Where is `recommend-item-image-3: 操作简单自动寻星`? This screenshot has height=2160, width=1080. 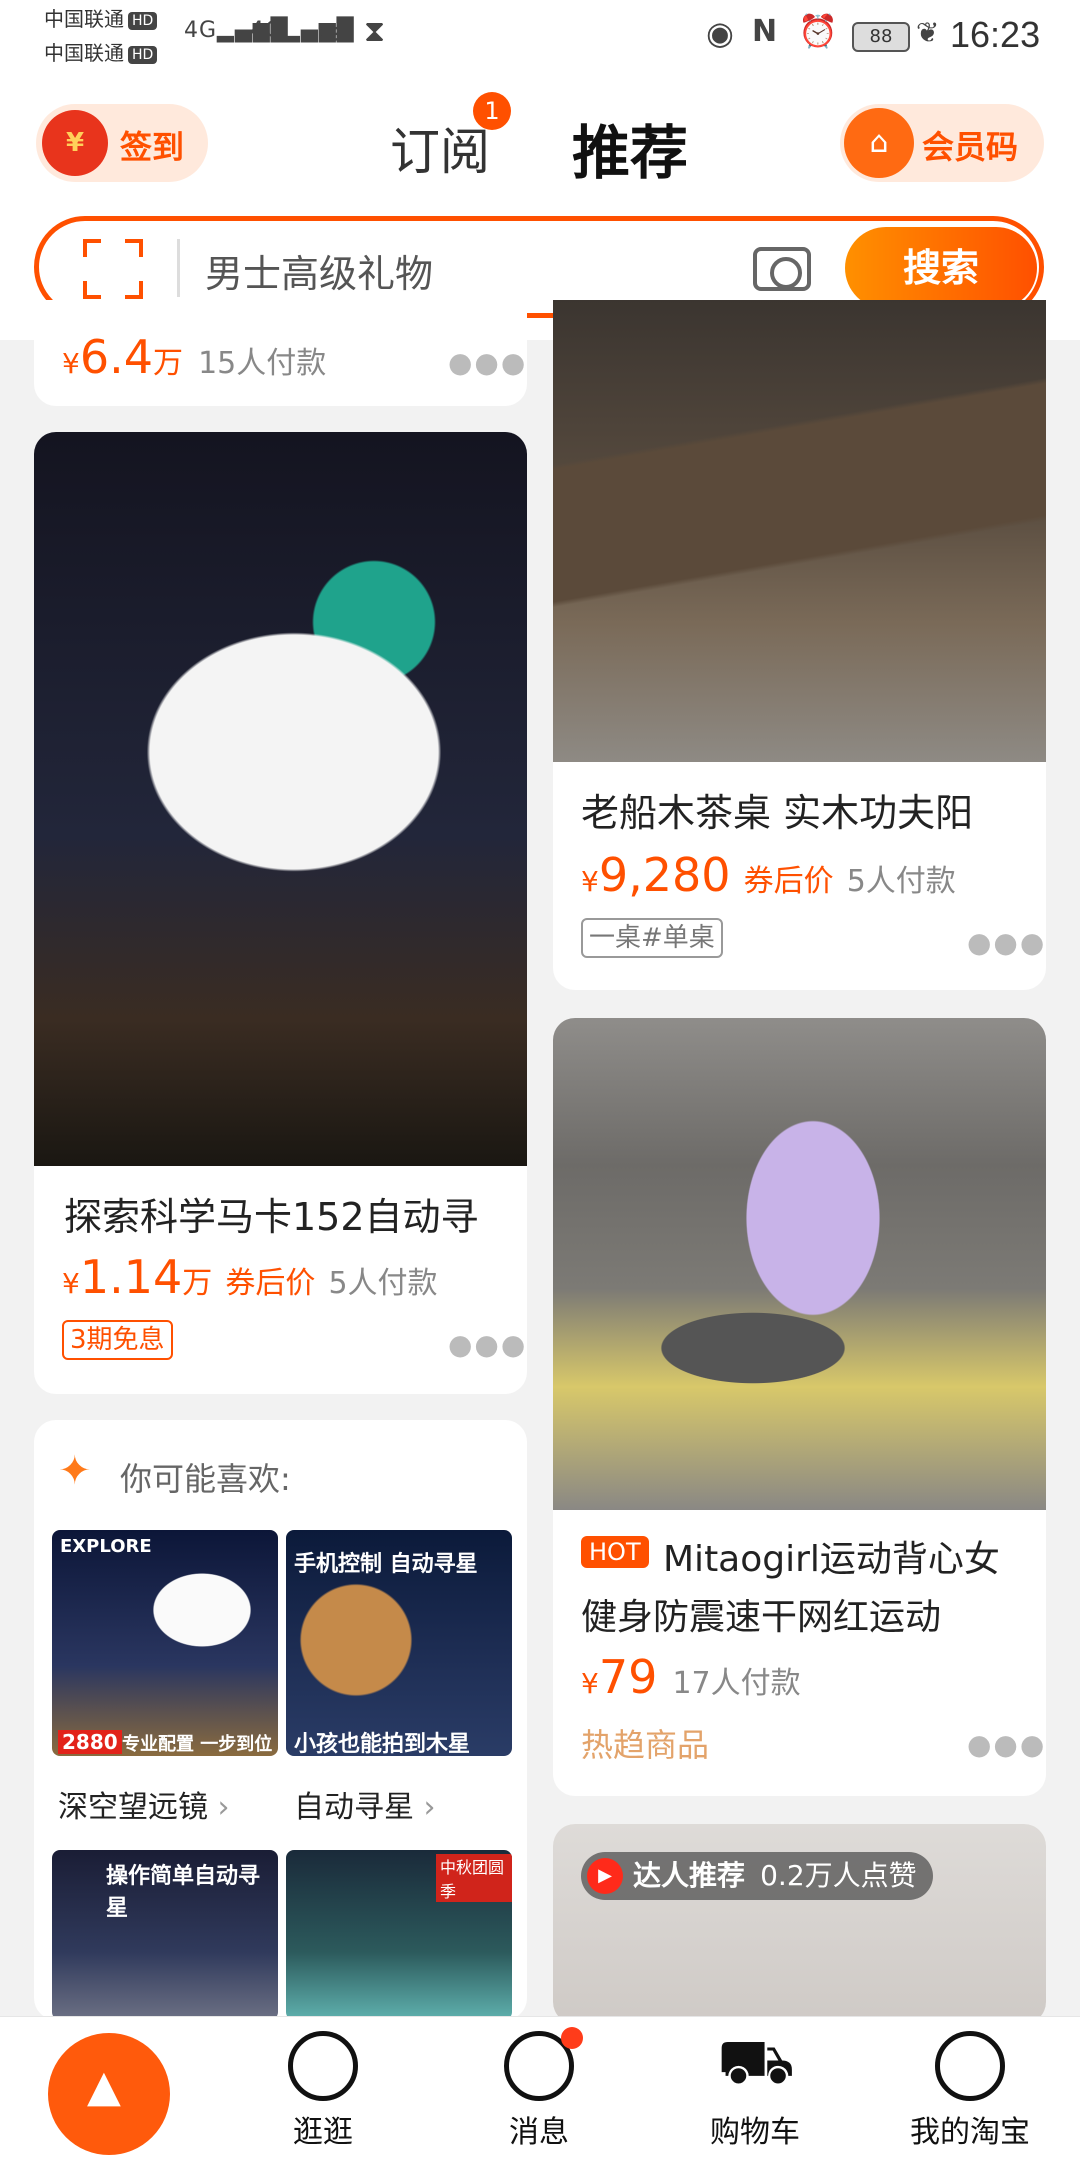 recommend-item-image-3: 操作简单自动寻星 is located at coordinates (165, 1935).